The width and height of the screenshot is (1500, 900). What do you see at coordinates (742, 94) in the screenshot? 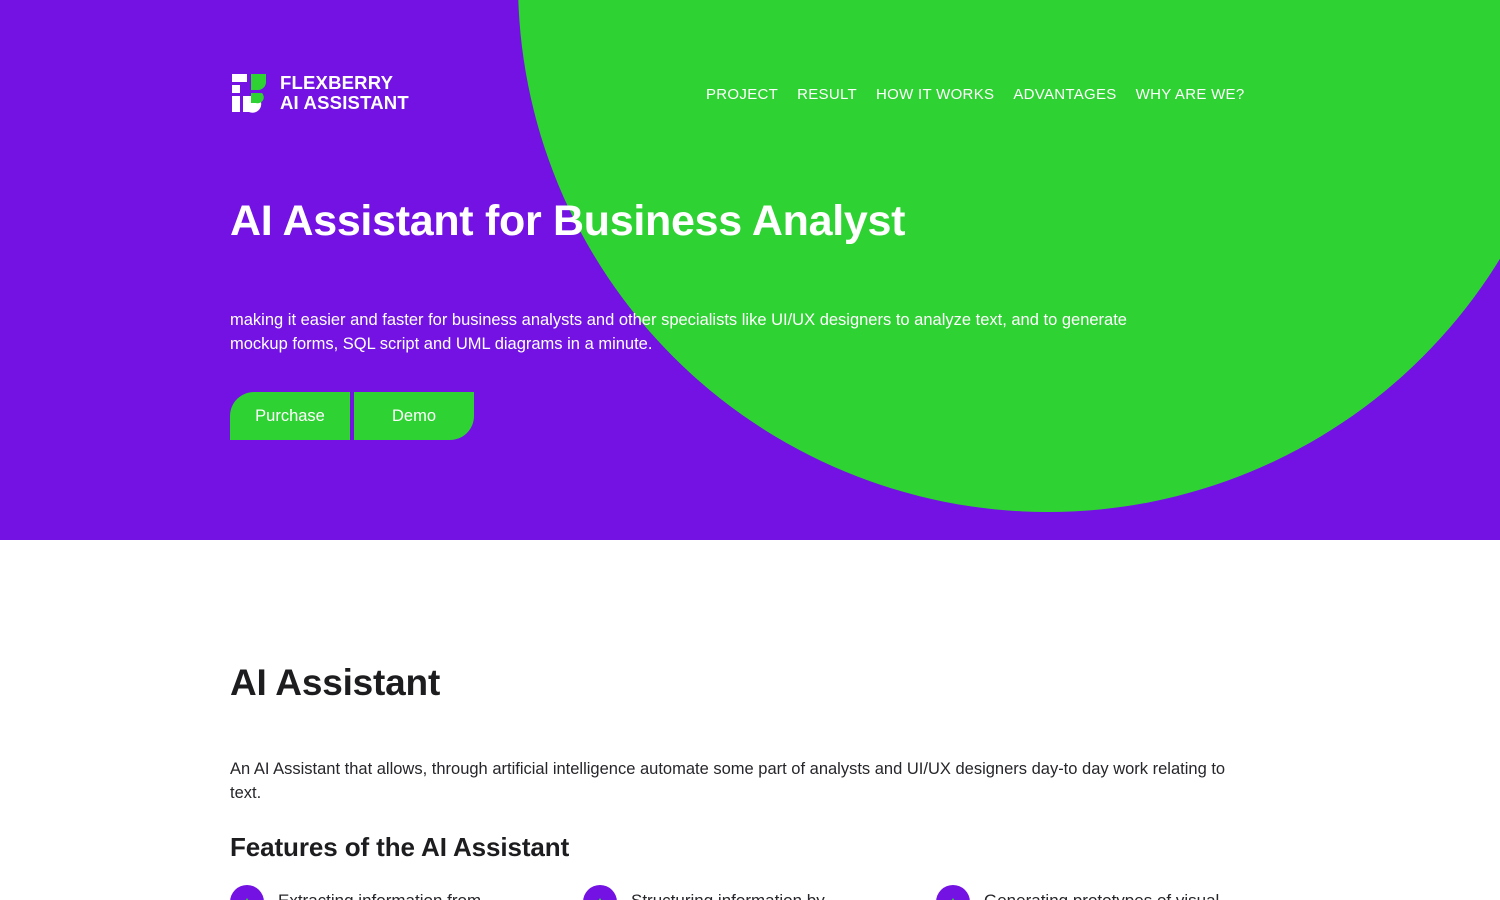
I see `nav-item-project: PROJECT` at bounding box center [742, 94].